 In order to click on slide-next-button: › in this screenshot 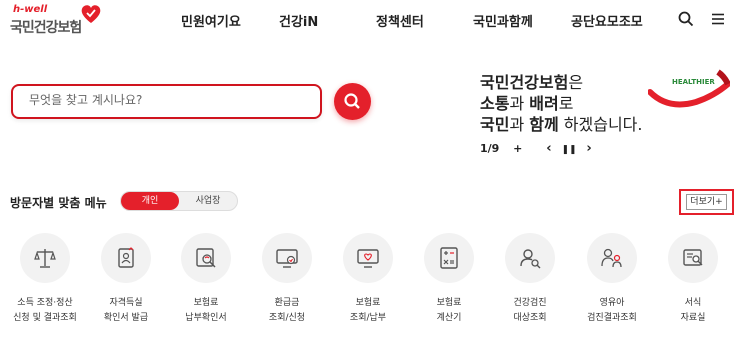, I will do `click(588, 148)`.